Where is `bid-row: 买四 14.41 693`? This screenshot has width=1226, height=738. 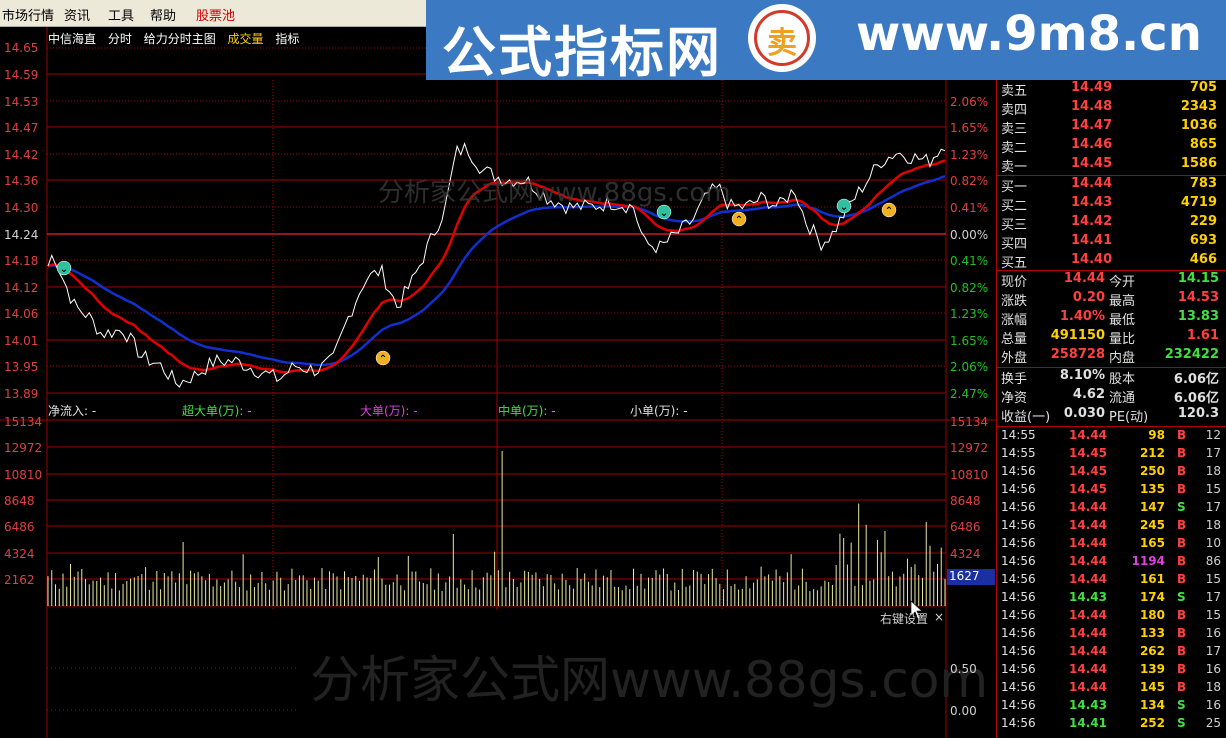
bid-row: 买四 14.41 693 is located at coordinates (1111, 242).